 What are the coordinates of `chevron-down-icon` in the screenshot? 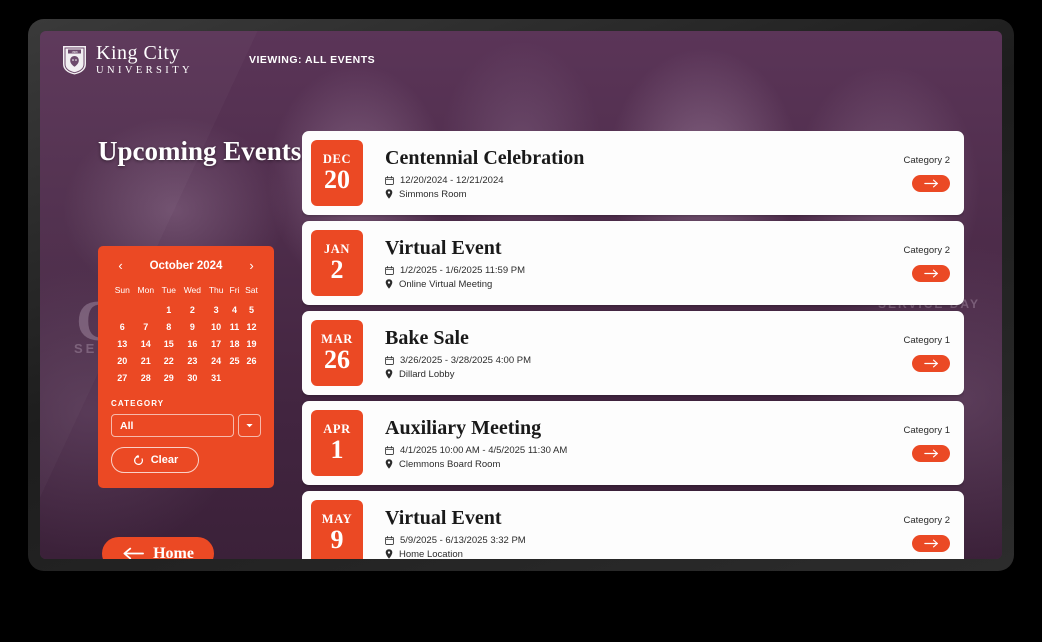 It's located at (249, 425).